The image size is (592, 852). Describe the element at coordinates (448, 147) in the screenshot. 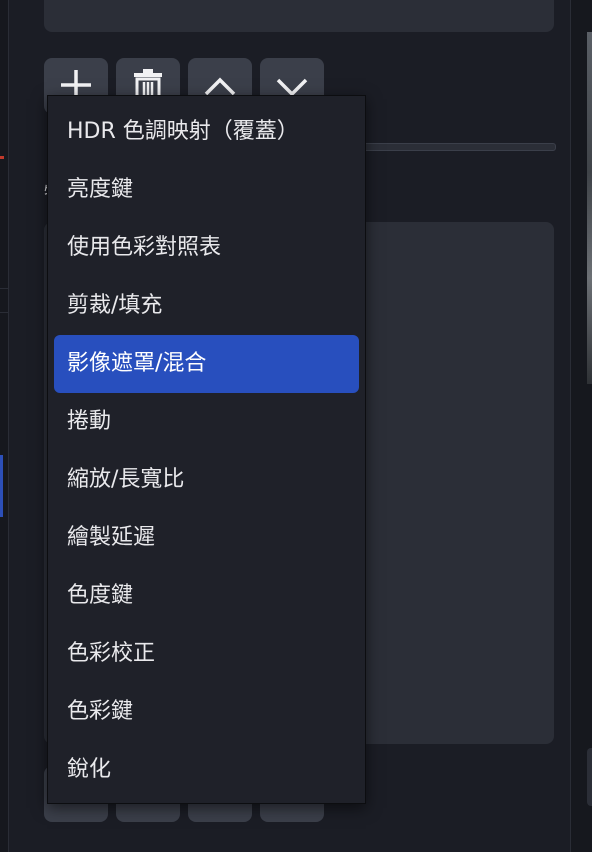

I see `slider-track` at that location.